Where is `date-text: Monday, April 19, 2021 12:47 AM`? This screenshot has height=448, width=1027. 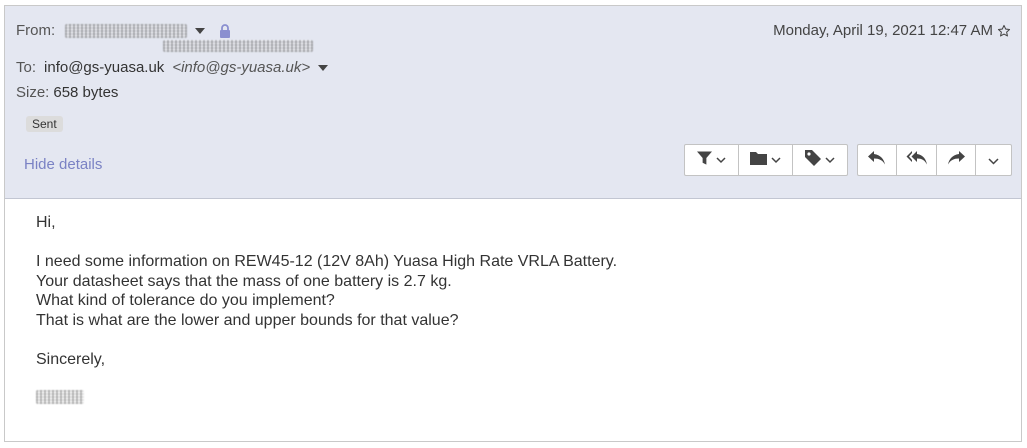
date-text: Monday, April 19, 2021 12:47 AM is located at coordinates (883, 30).